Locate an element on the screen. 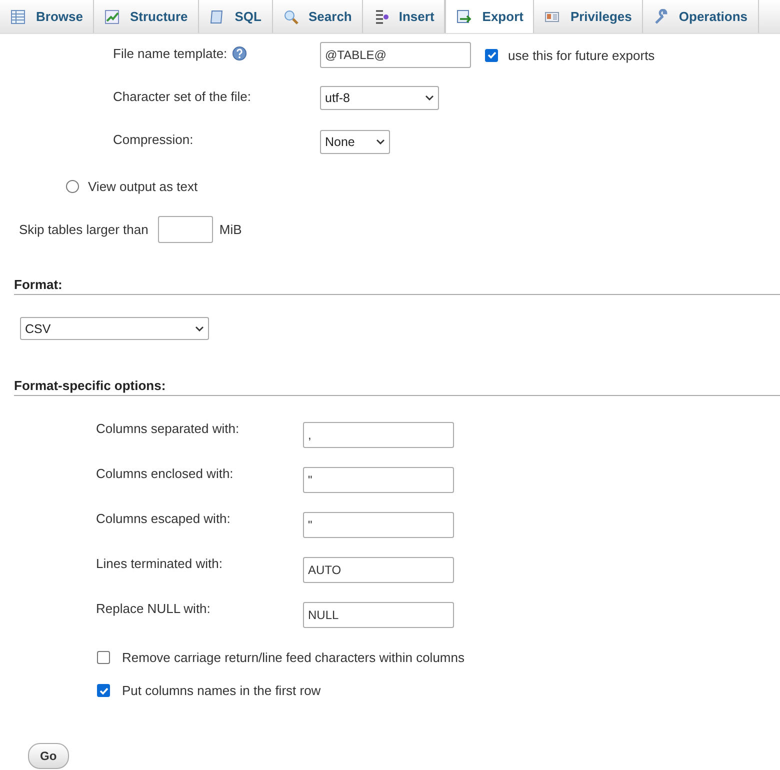 The image size is (780, 770). tab: Structure is located at coordinates (146, 16).